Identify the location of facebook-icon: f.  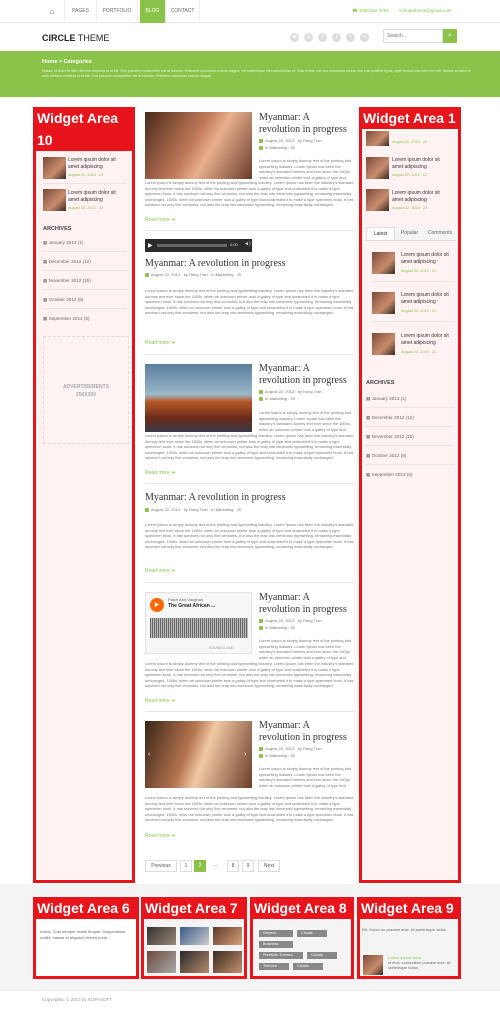
(322, 37).